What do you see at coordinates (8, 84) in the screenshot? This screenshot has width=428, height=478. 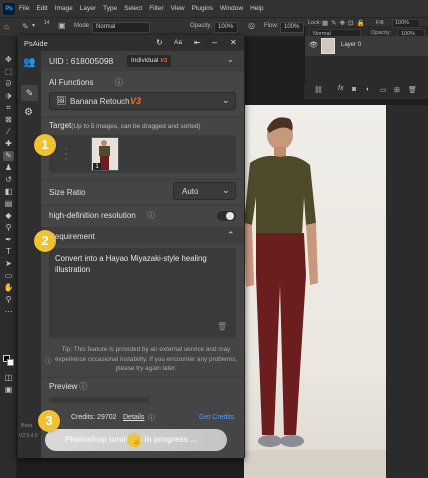 I see `lasso-tool-icon: ᘐ` at bounding box center [8, 84].